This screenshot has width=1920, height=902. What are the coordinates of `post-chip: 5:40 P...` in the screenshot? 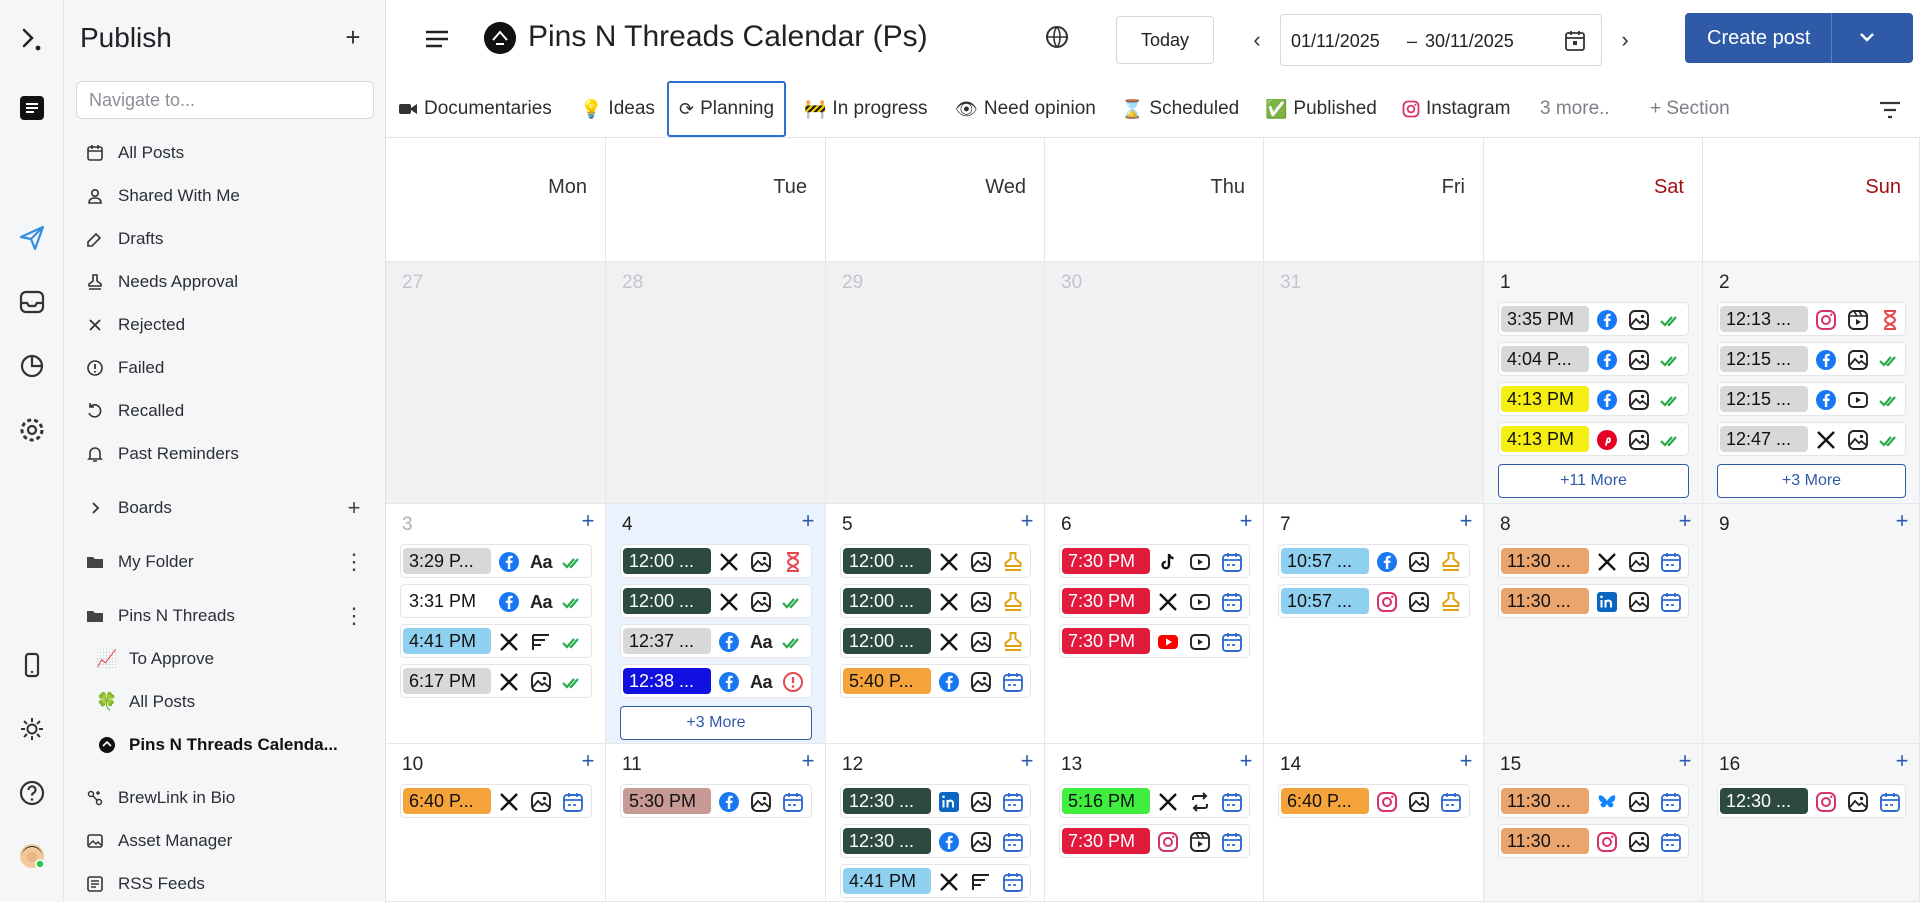 It's located at (935, 681).